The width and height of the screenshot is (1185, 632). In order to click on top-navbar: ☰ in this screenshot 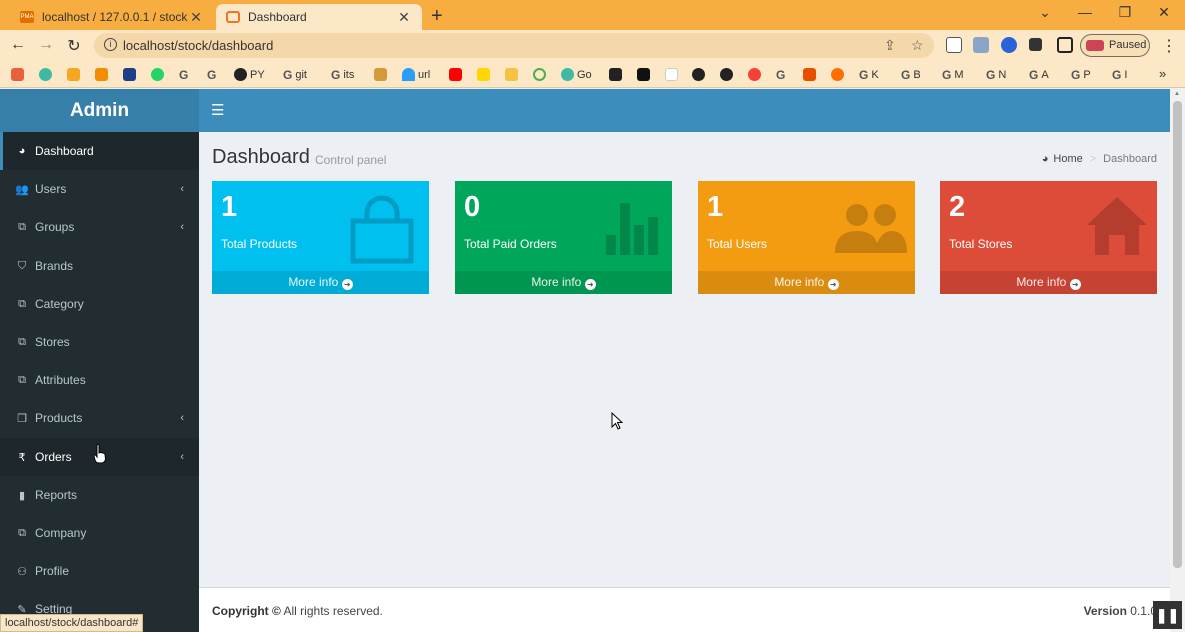, I will do `click(684, 110)`.